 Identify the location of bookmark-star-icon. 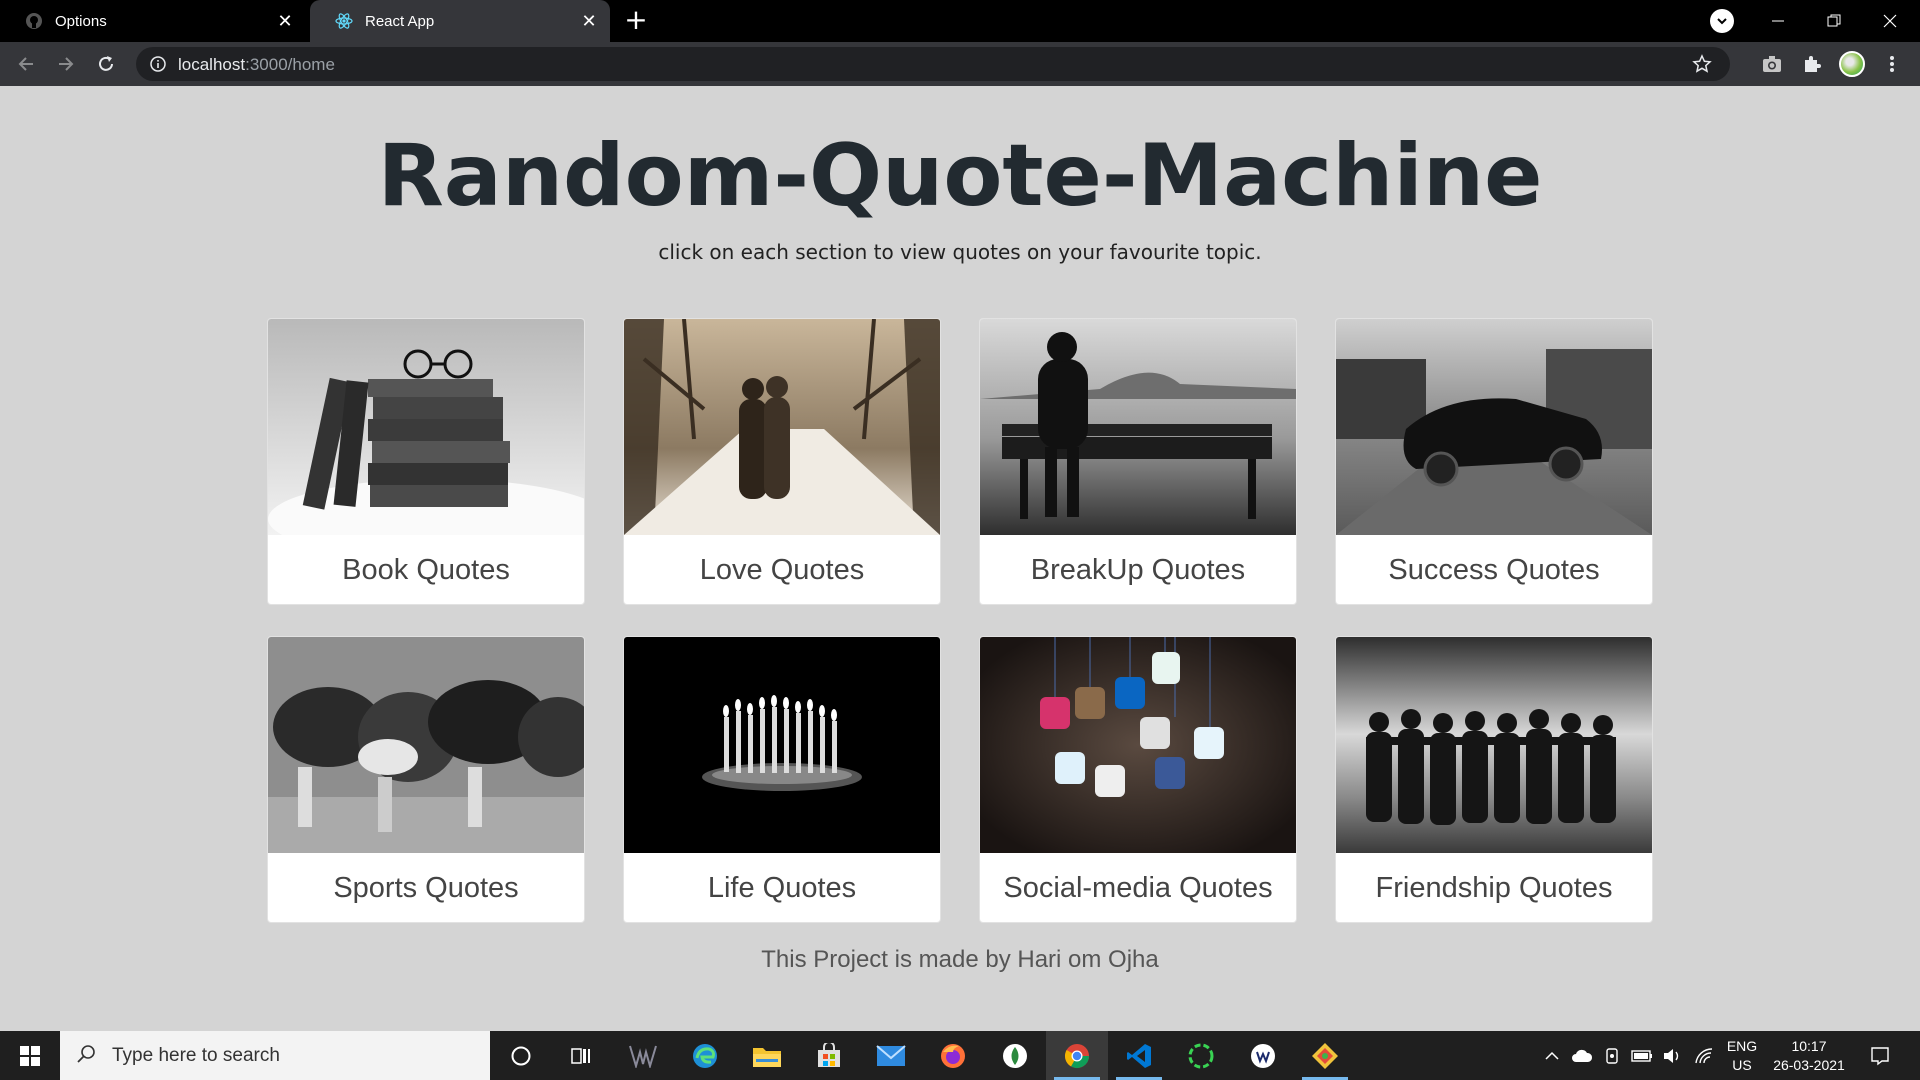
(1702, 66).